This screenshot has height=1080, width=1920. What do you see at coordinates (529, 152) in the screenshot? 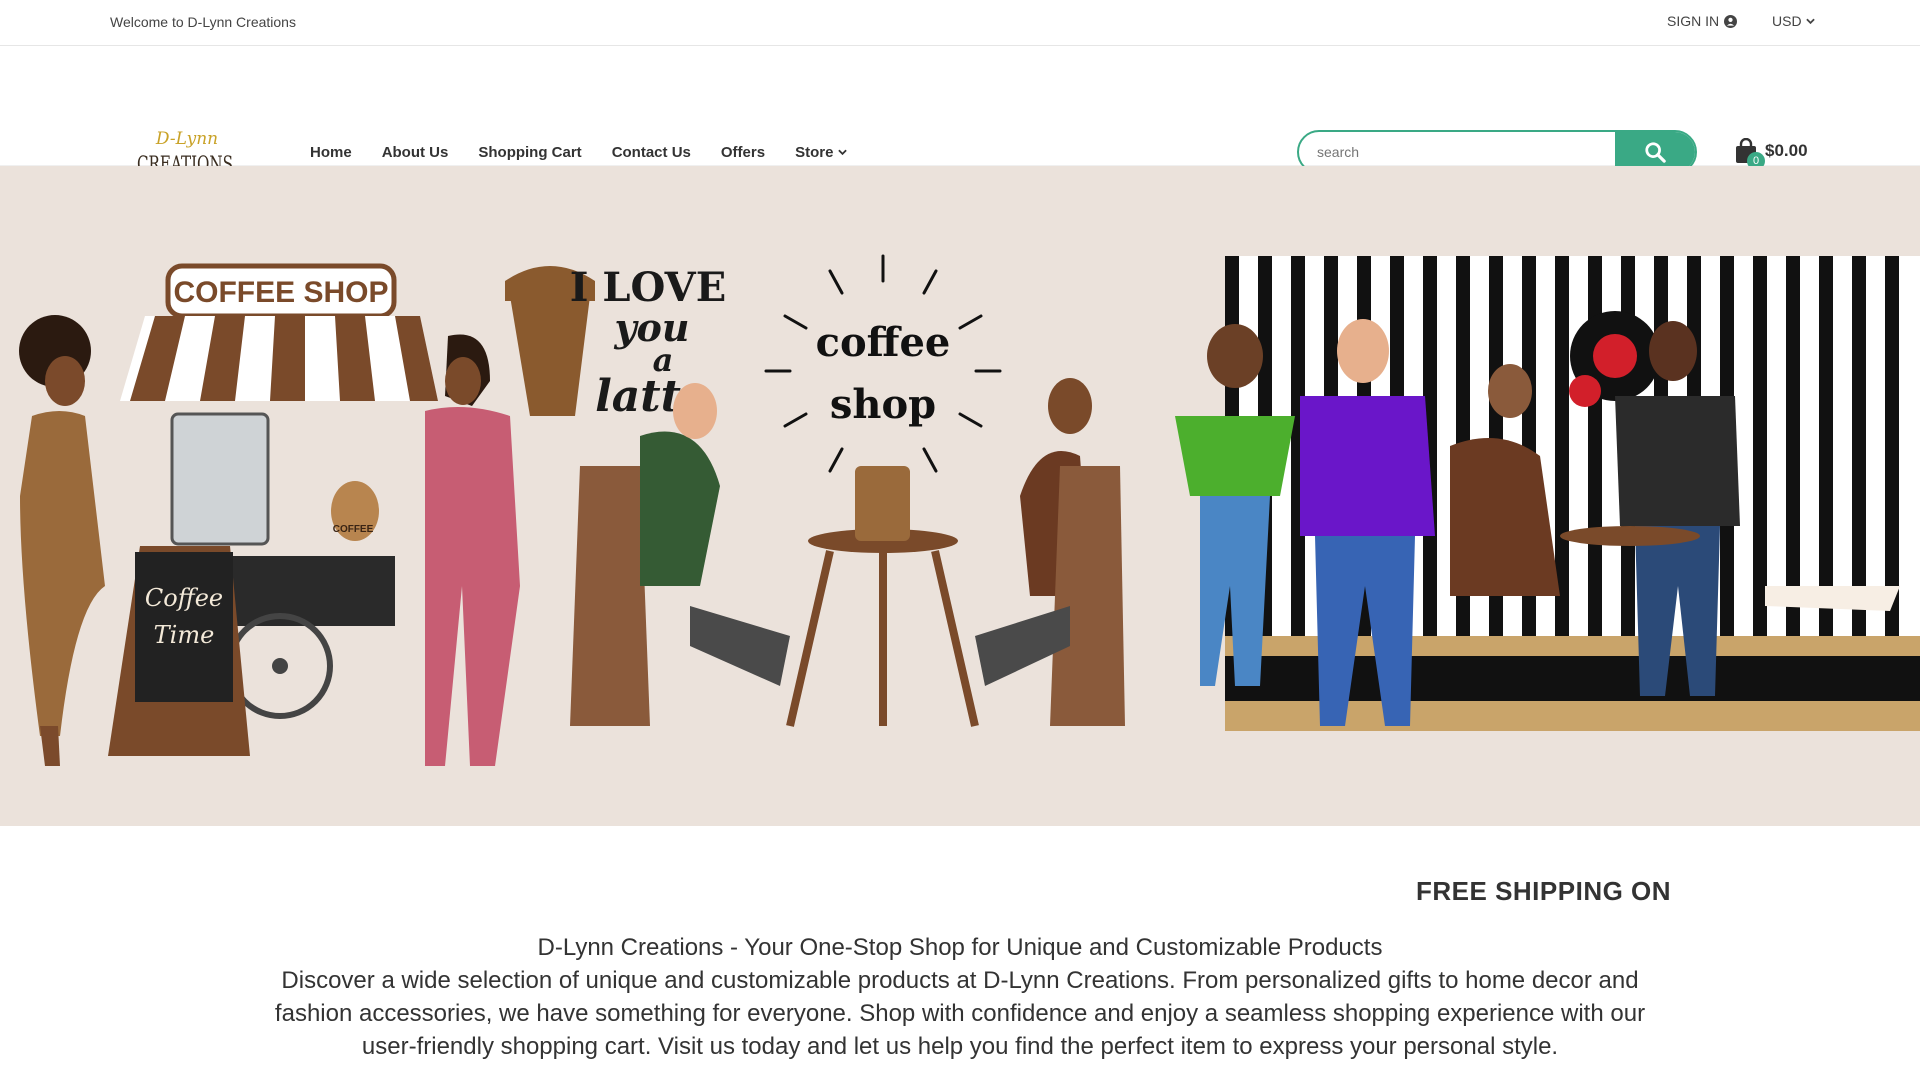
I see `nav-shopping-cart: Shopping Cart` at bounding box center [529, 152].